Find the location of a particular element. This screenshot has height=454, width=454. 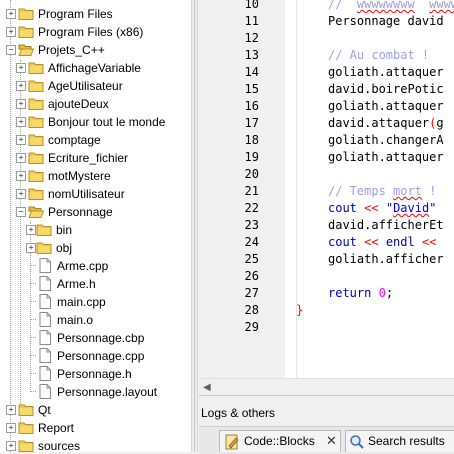

tree-item: + Program Files (x86) is located at coordinates (95, 32).